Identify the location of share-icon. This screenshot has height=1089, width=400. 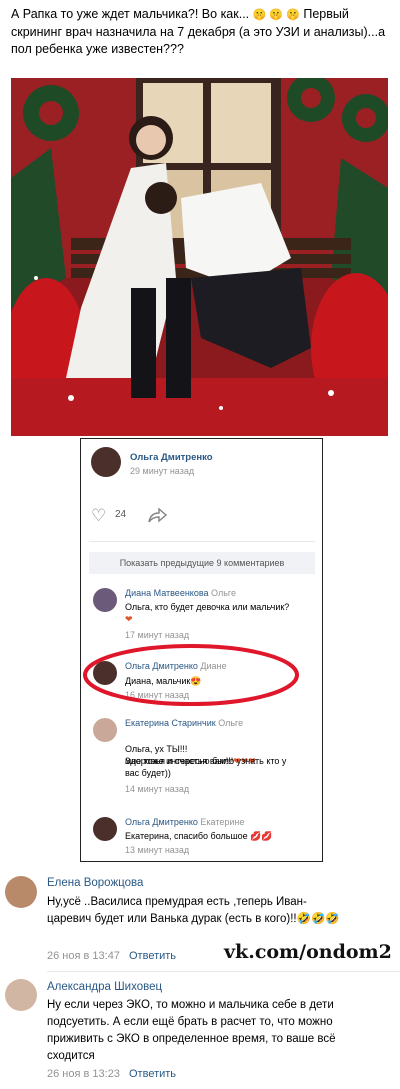
(158, 515).